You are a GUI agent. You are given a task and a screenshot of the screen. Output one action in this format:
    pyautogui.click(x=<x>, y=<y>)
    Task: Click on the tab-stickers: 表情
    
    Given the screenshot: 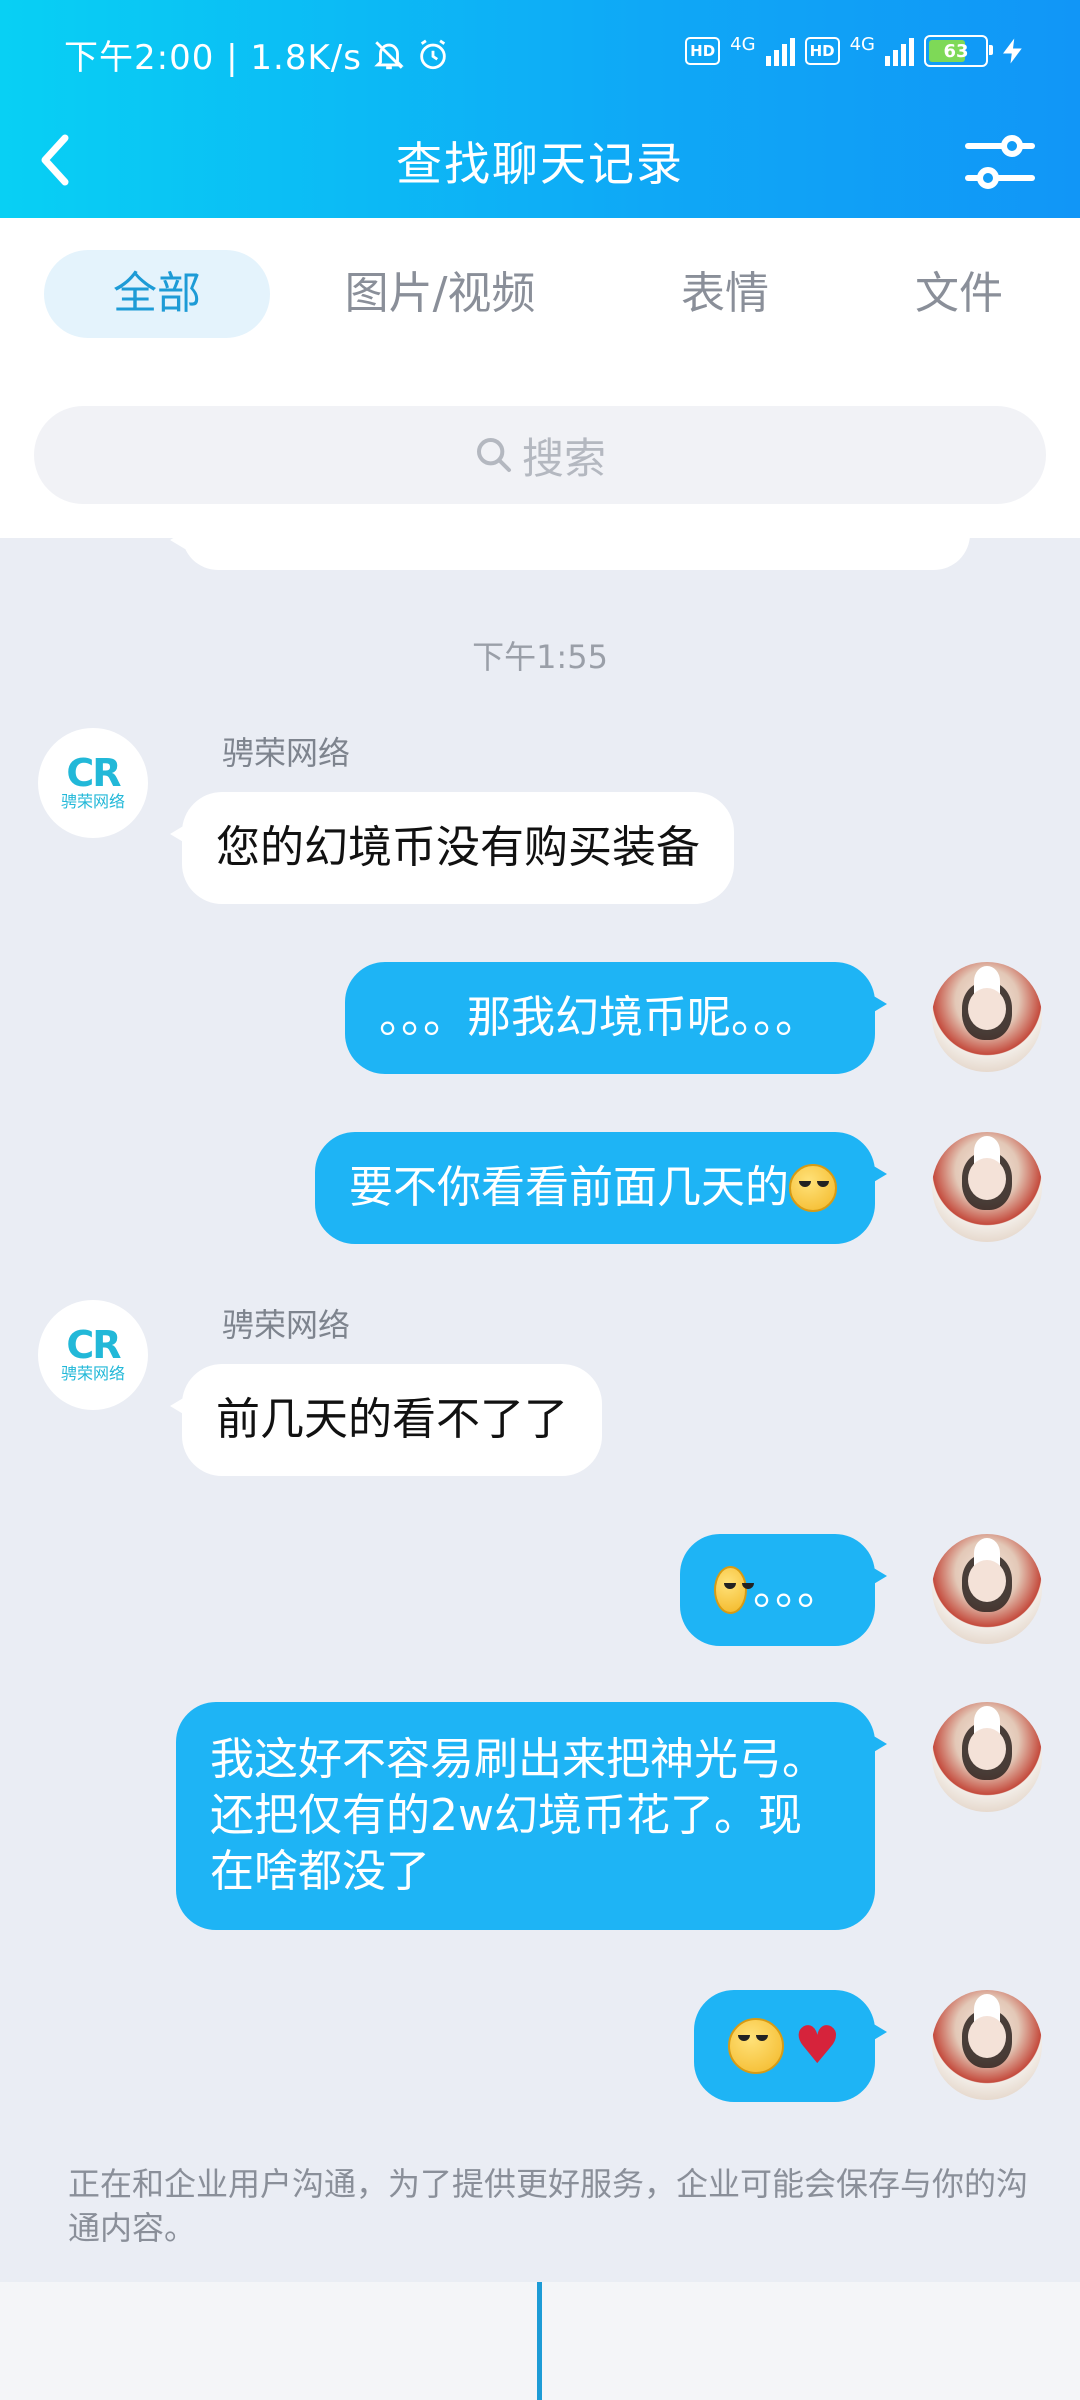 What is the action you would take?
    pyautogui.click(x=725, y=294)
    